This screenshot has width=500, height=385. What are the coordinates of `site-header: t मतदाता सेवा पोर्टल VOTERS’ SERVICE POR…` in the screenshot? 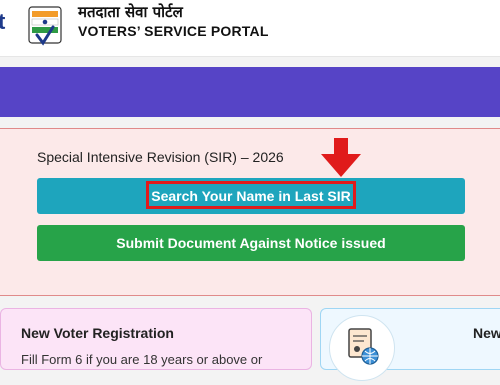 It's located at (250, 28).